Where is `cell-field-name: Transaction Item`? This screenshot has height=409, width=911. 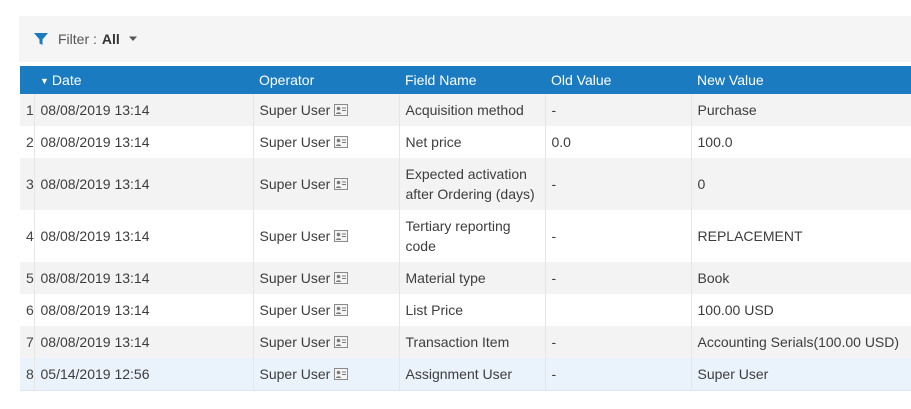
cell-field-name: Transaction Item is located at coordinates (471, 342).